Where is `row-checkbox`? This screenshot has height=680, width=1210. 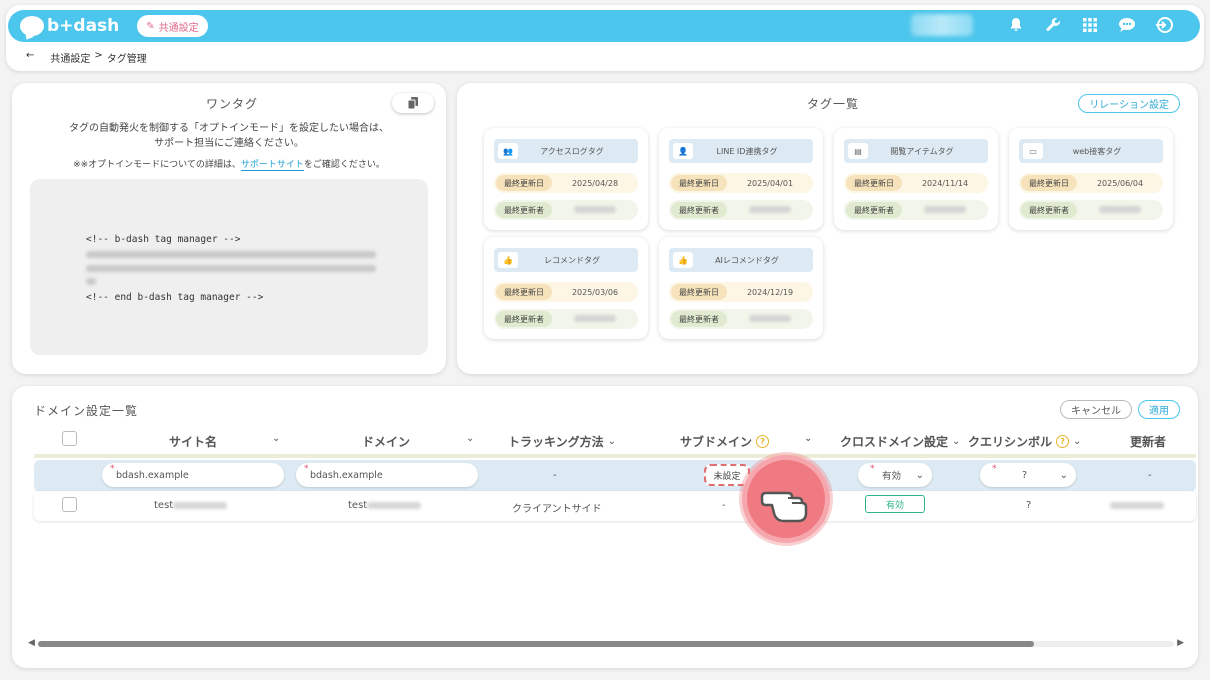 row-checkbox is located at coordinates (69, 504).